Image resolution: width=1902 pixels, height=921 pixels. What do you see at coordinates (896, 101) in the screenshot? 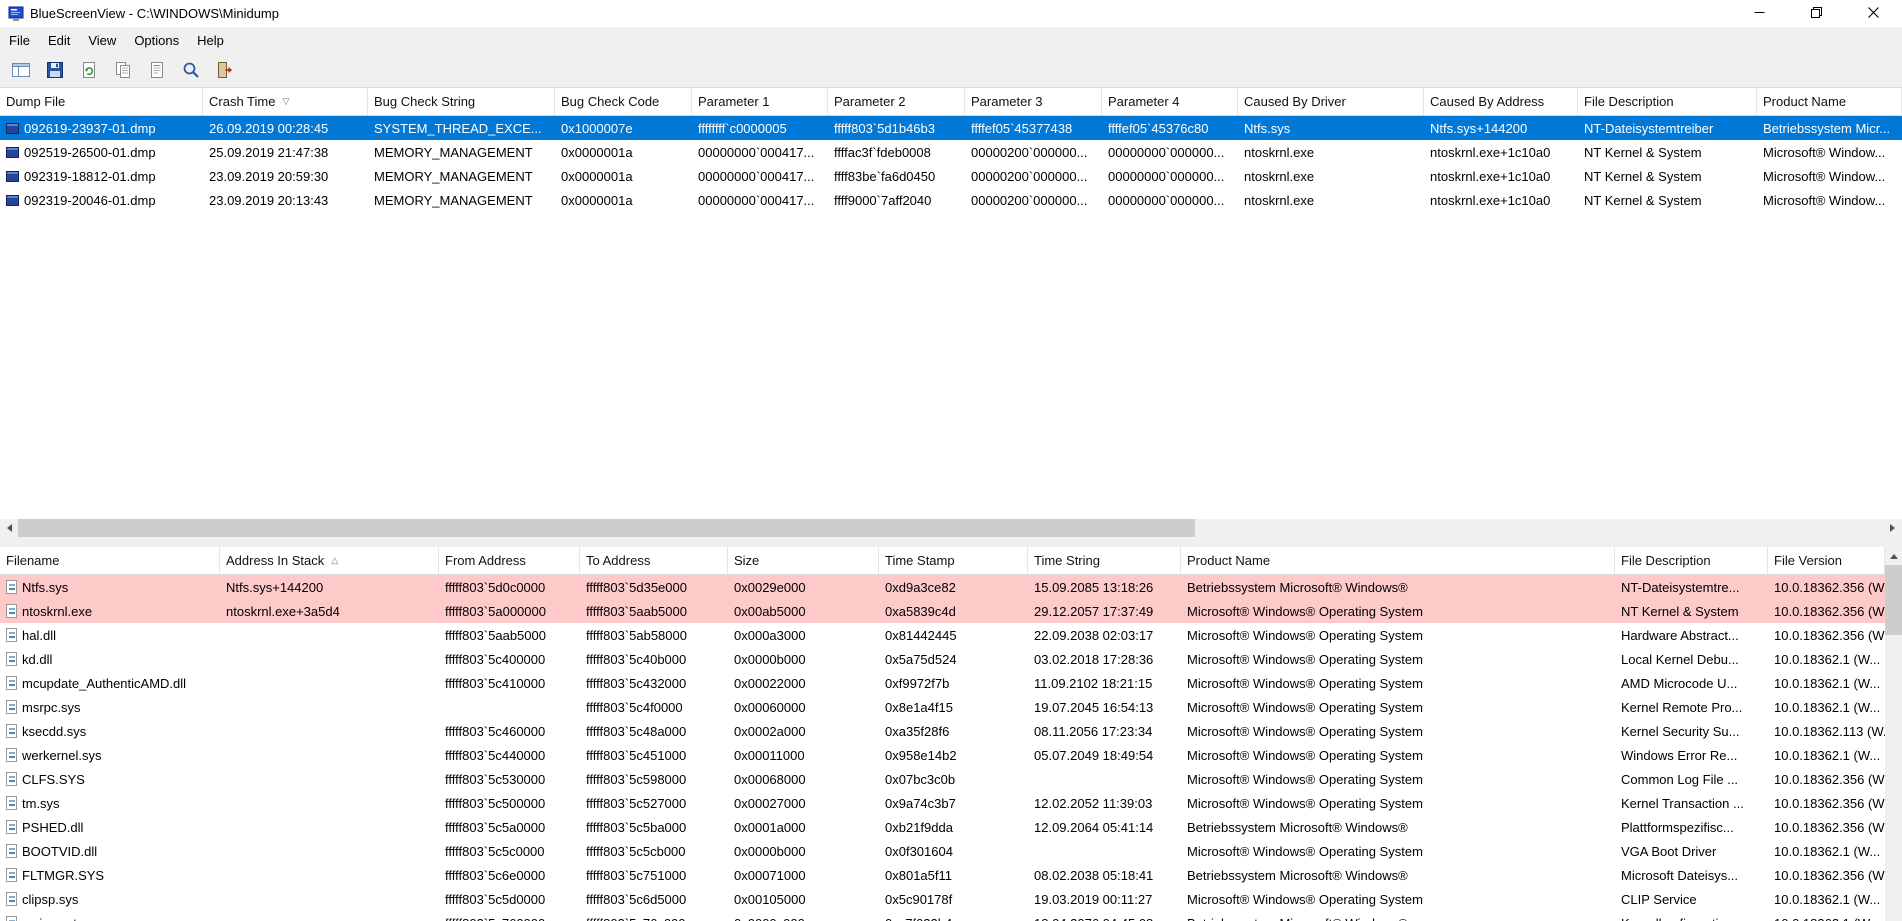
I see `column-header-parameter-2: Parameter 2` at bounding box center [896, 101].